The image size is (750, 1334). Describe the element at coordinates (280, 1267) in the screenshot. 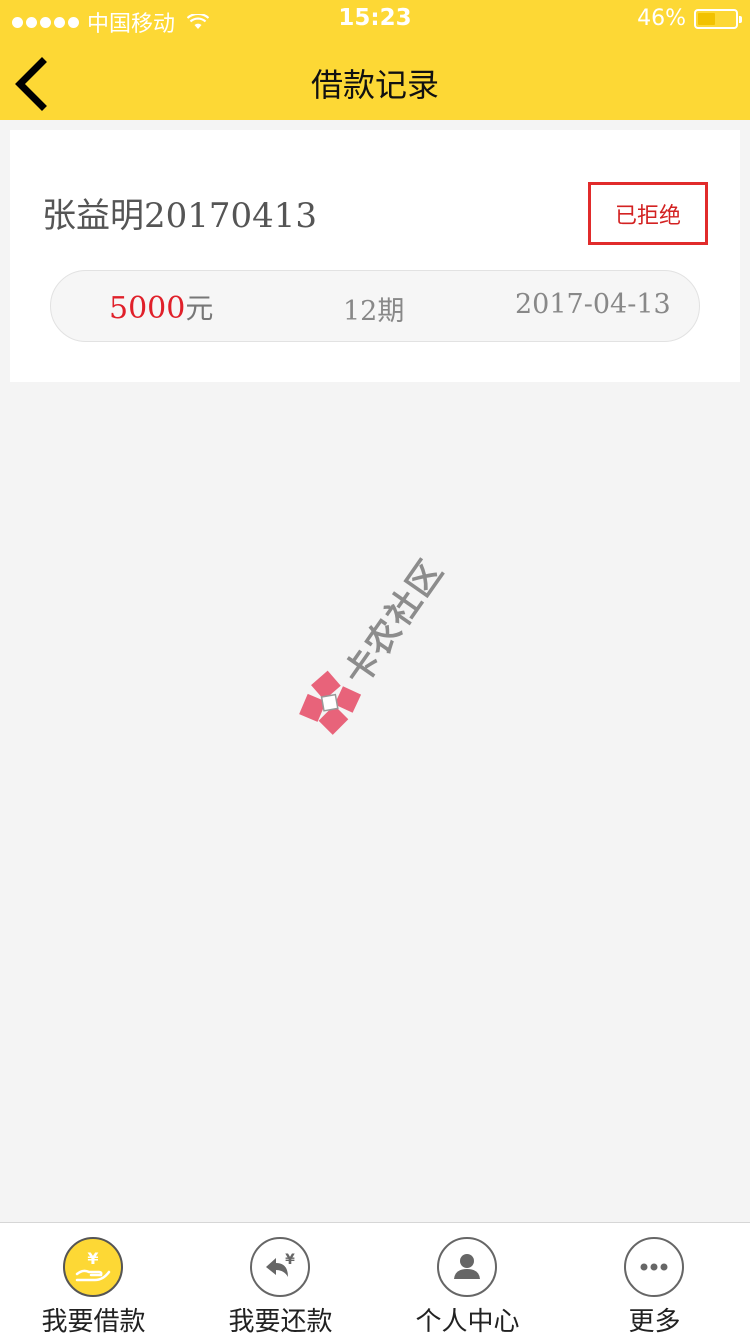

I see `repay-arrow-yen-icon: ¥` at that location.